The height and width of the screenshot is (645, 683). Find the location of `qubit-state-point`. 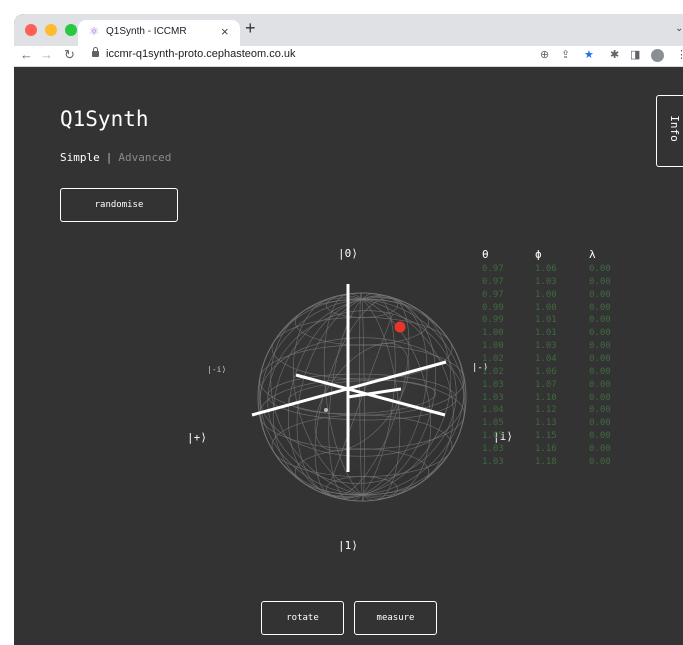

qubit-state-point is located at coordinates (400, 327).